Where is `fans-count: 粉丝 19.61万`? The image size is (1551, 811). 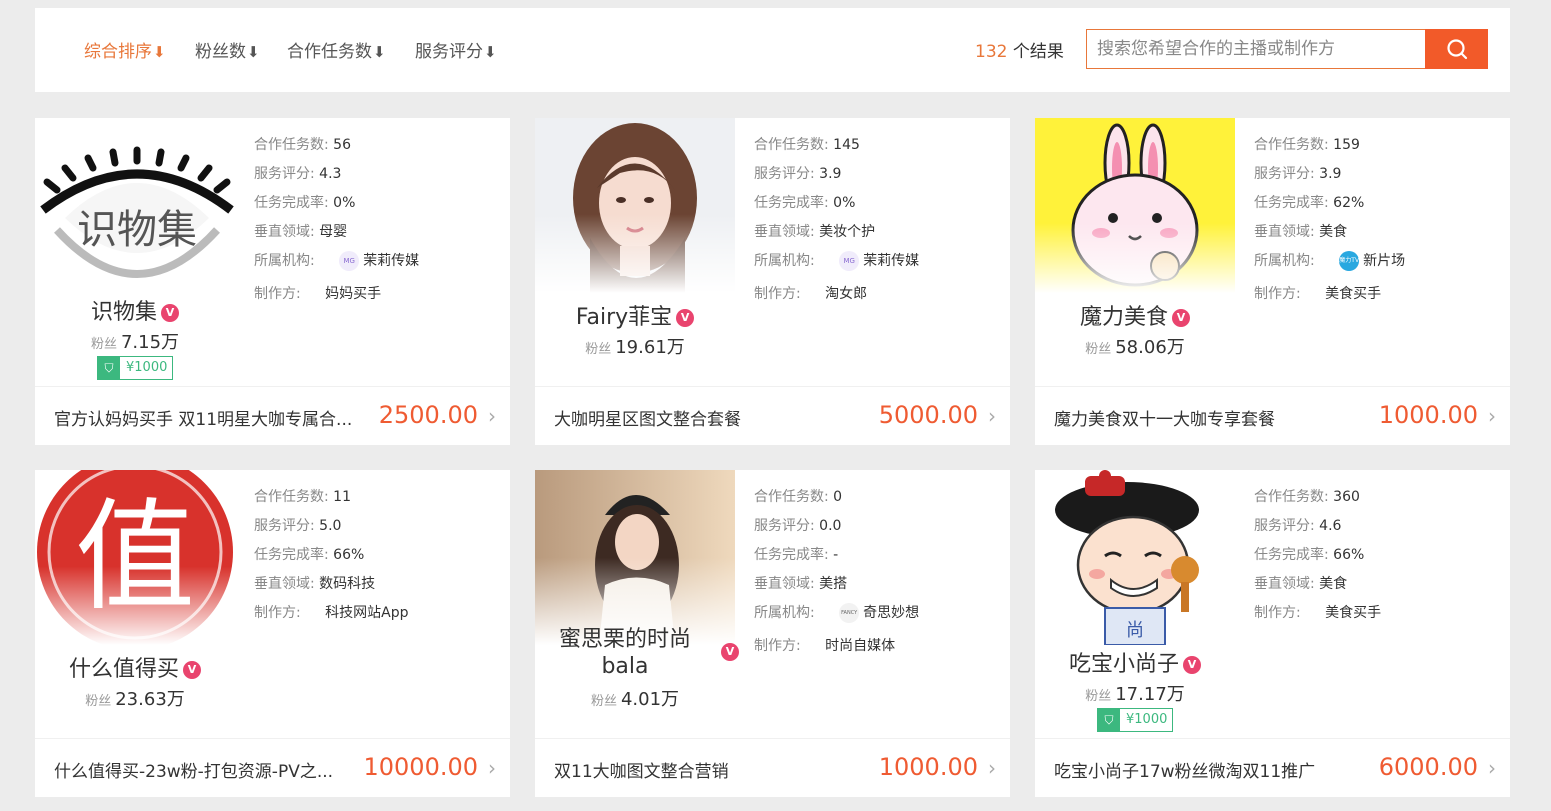
fans-count: 粉丝 19.61万 is located at coordinates (635, 347).